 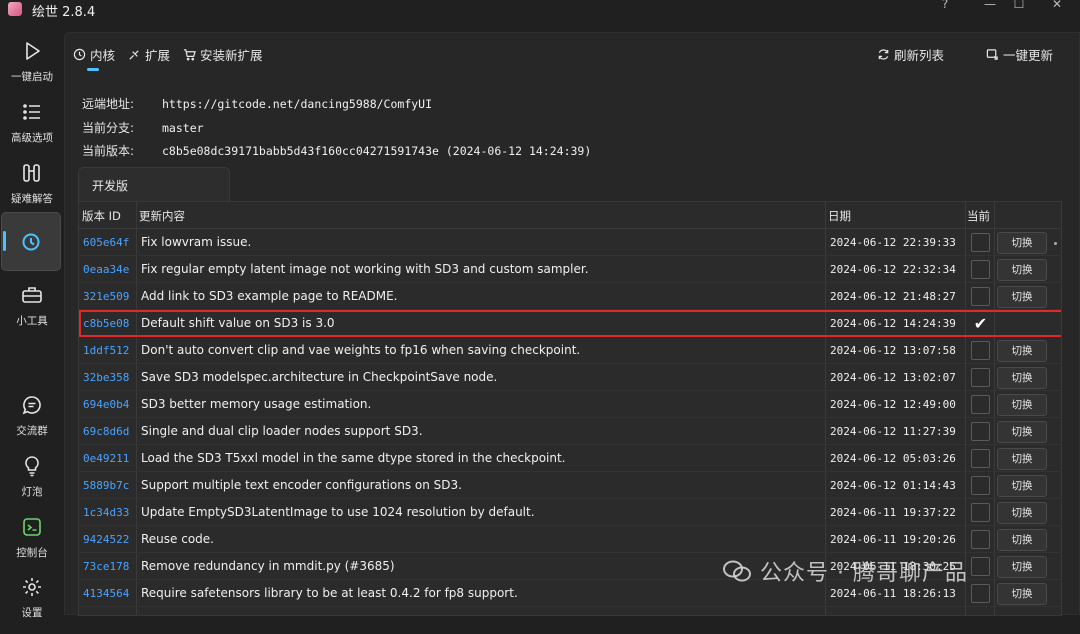 I want to click on commit-message: Add link to SD3 example page to README., so click(x=269, y=296).